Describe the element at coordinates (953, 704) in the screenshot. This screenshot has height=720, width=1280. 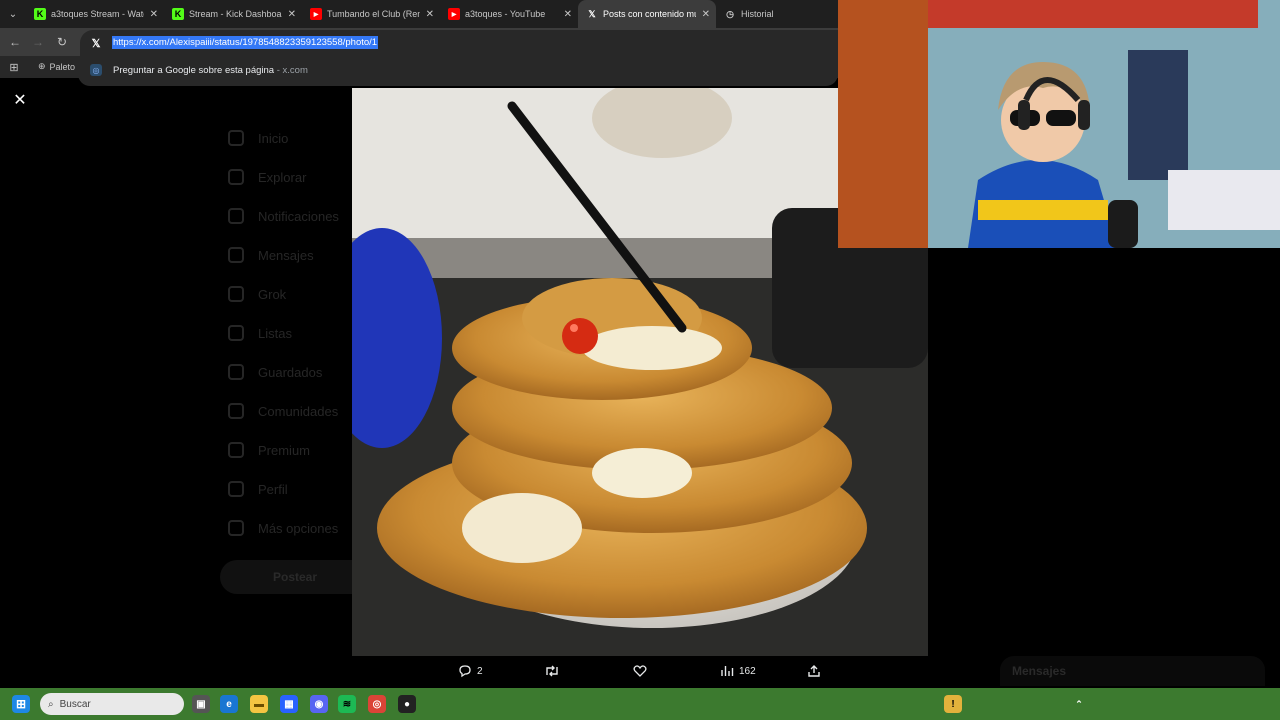
I see `notification-icon: !` at that location.